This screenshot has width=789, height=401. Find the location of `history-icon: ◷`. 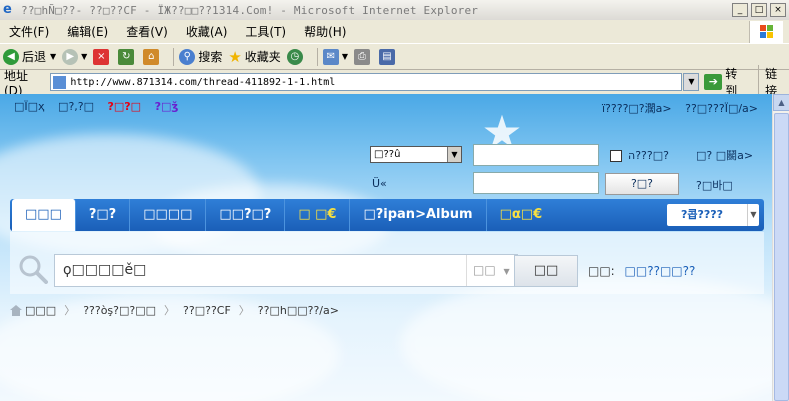

history-icon: ◷ is located at coordinates (294, 56).